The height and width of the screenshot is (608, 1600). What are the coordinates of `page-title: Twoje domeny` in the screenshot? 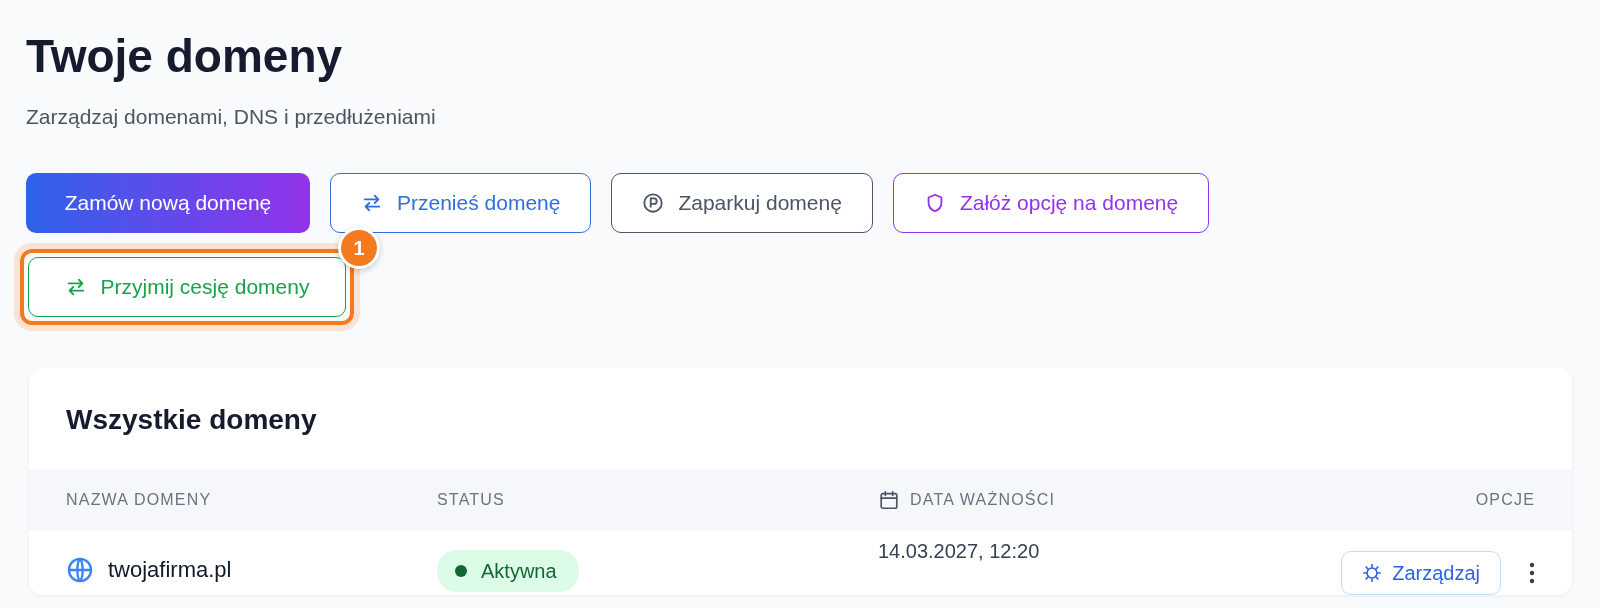 It's located at (185, 56).